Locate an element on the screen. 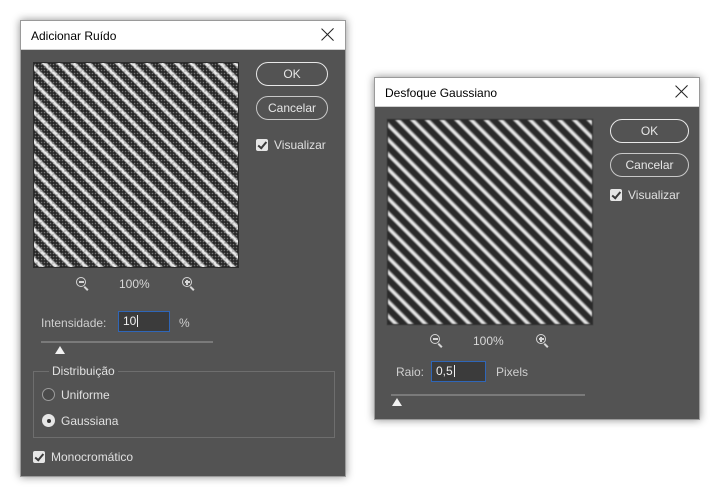 Image resolution: width=718 pixels, height=496 pixels. amount-unit: % is located at coordinates (184, 323).